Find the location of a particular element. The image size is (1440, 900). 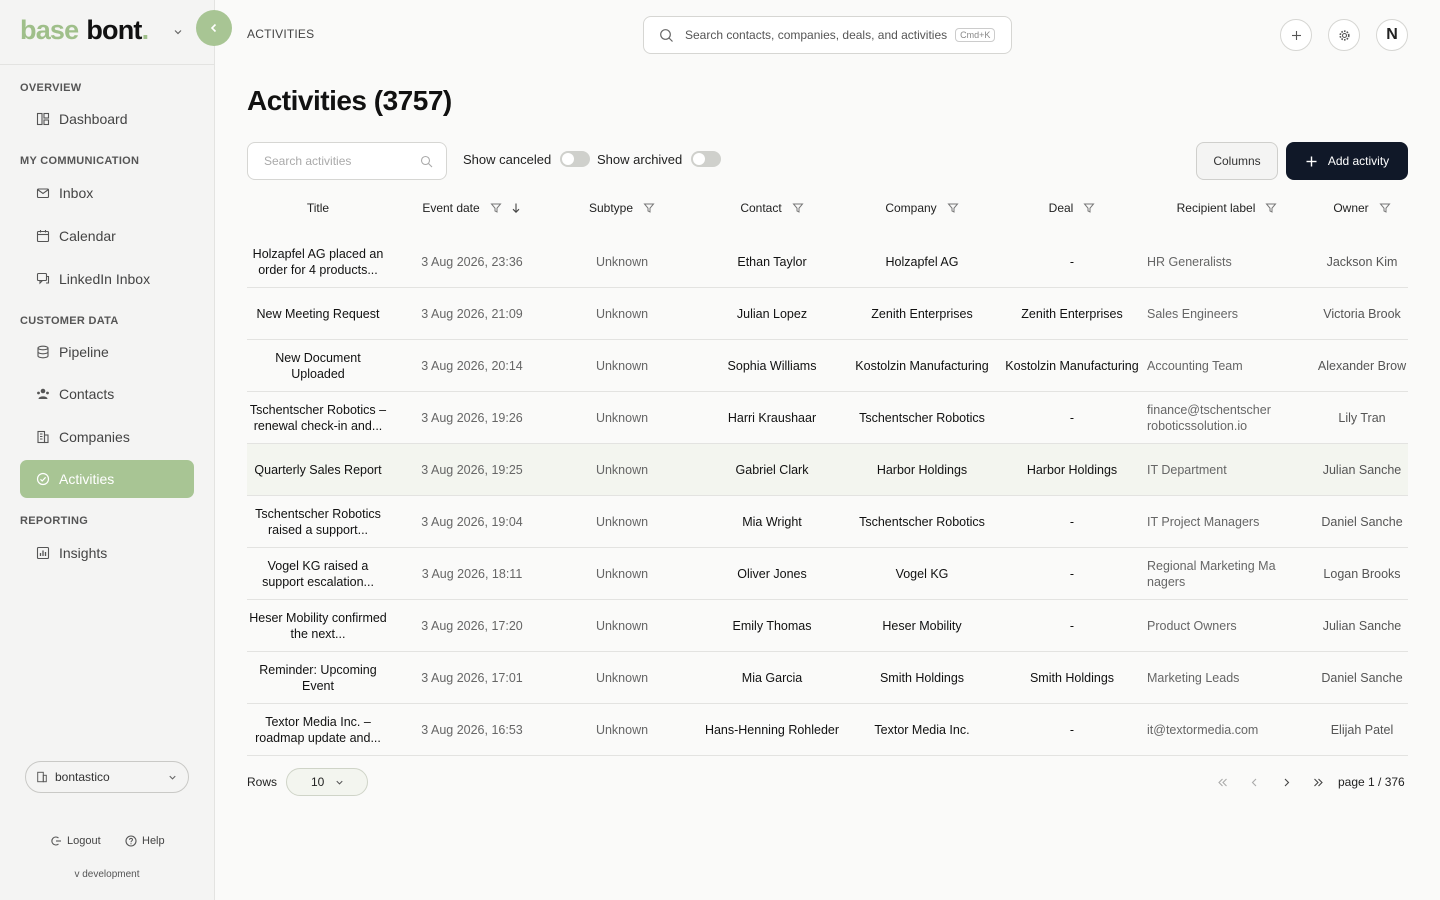

cell-owner: Alexander Brow is located at coordinates (1362, 365).